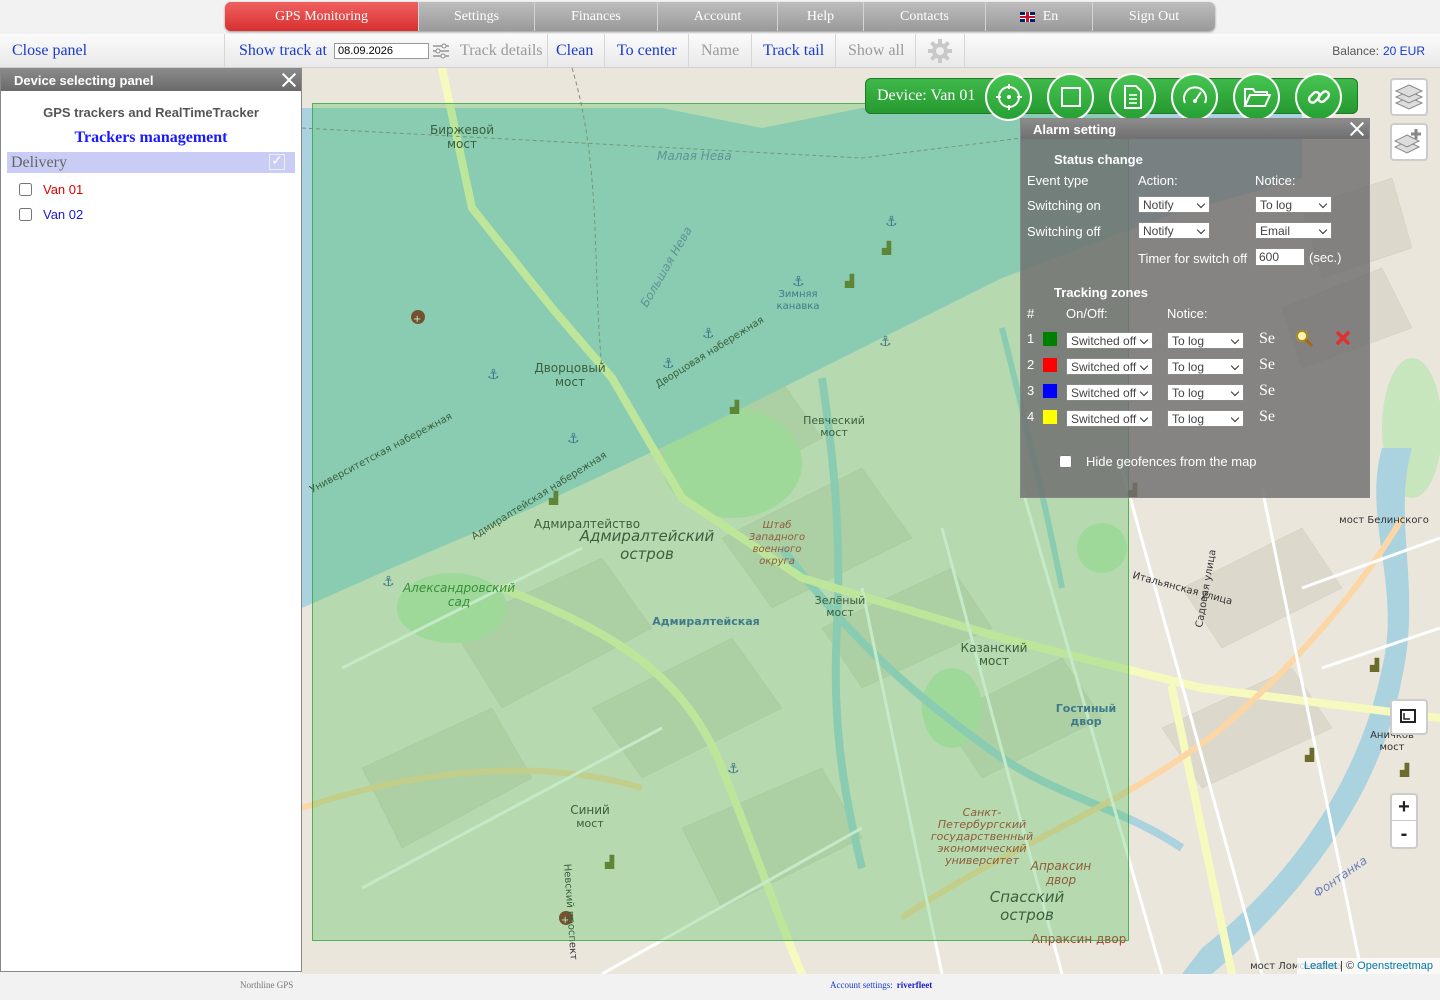 The height and width of the screenshot is (1000, 1440). I want to click on track-details-link: Track details, so click(501, 50).